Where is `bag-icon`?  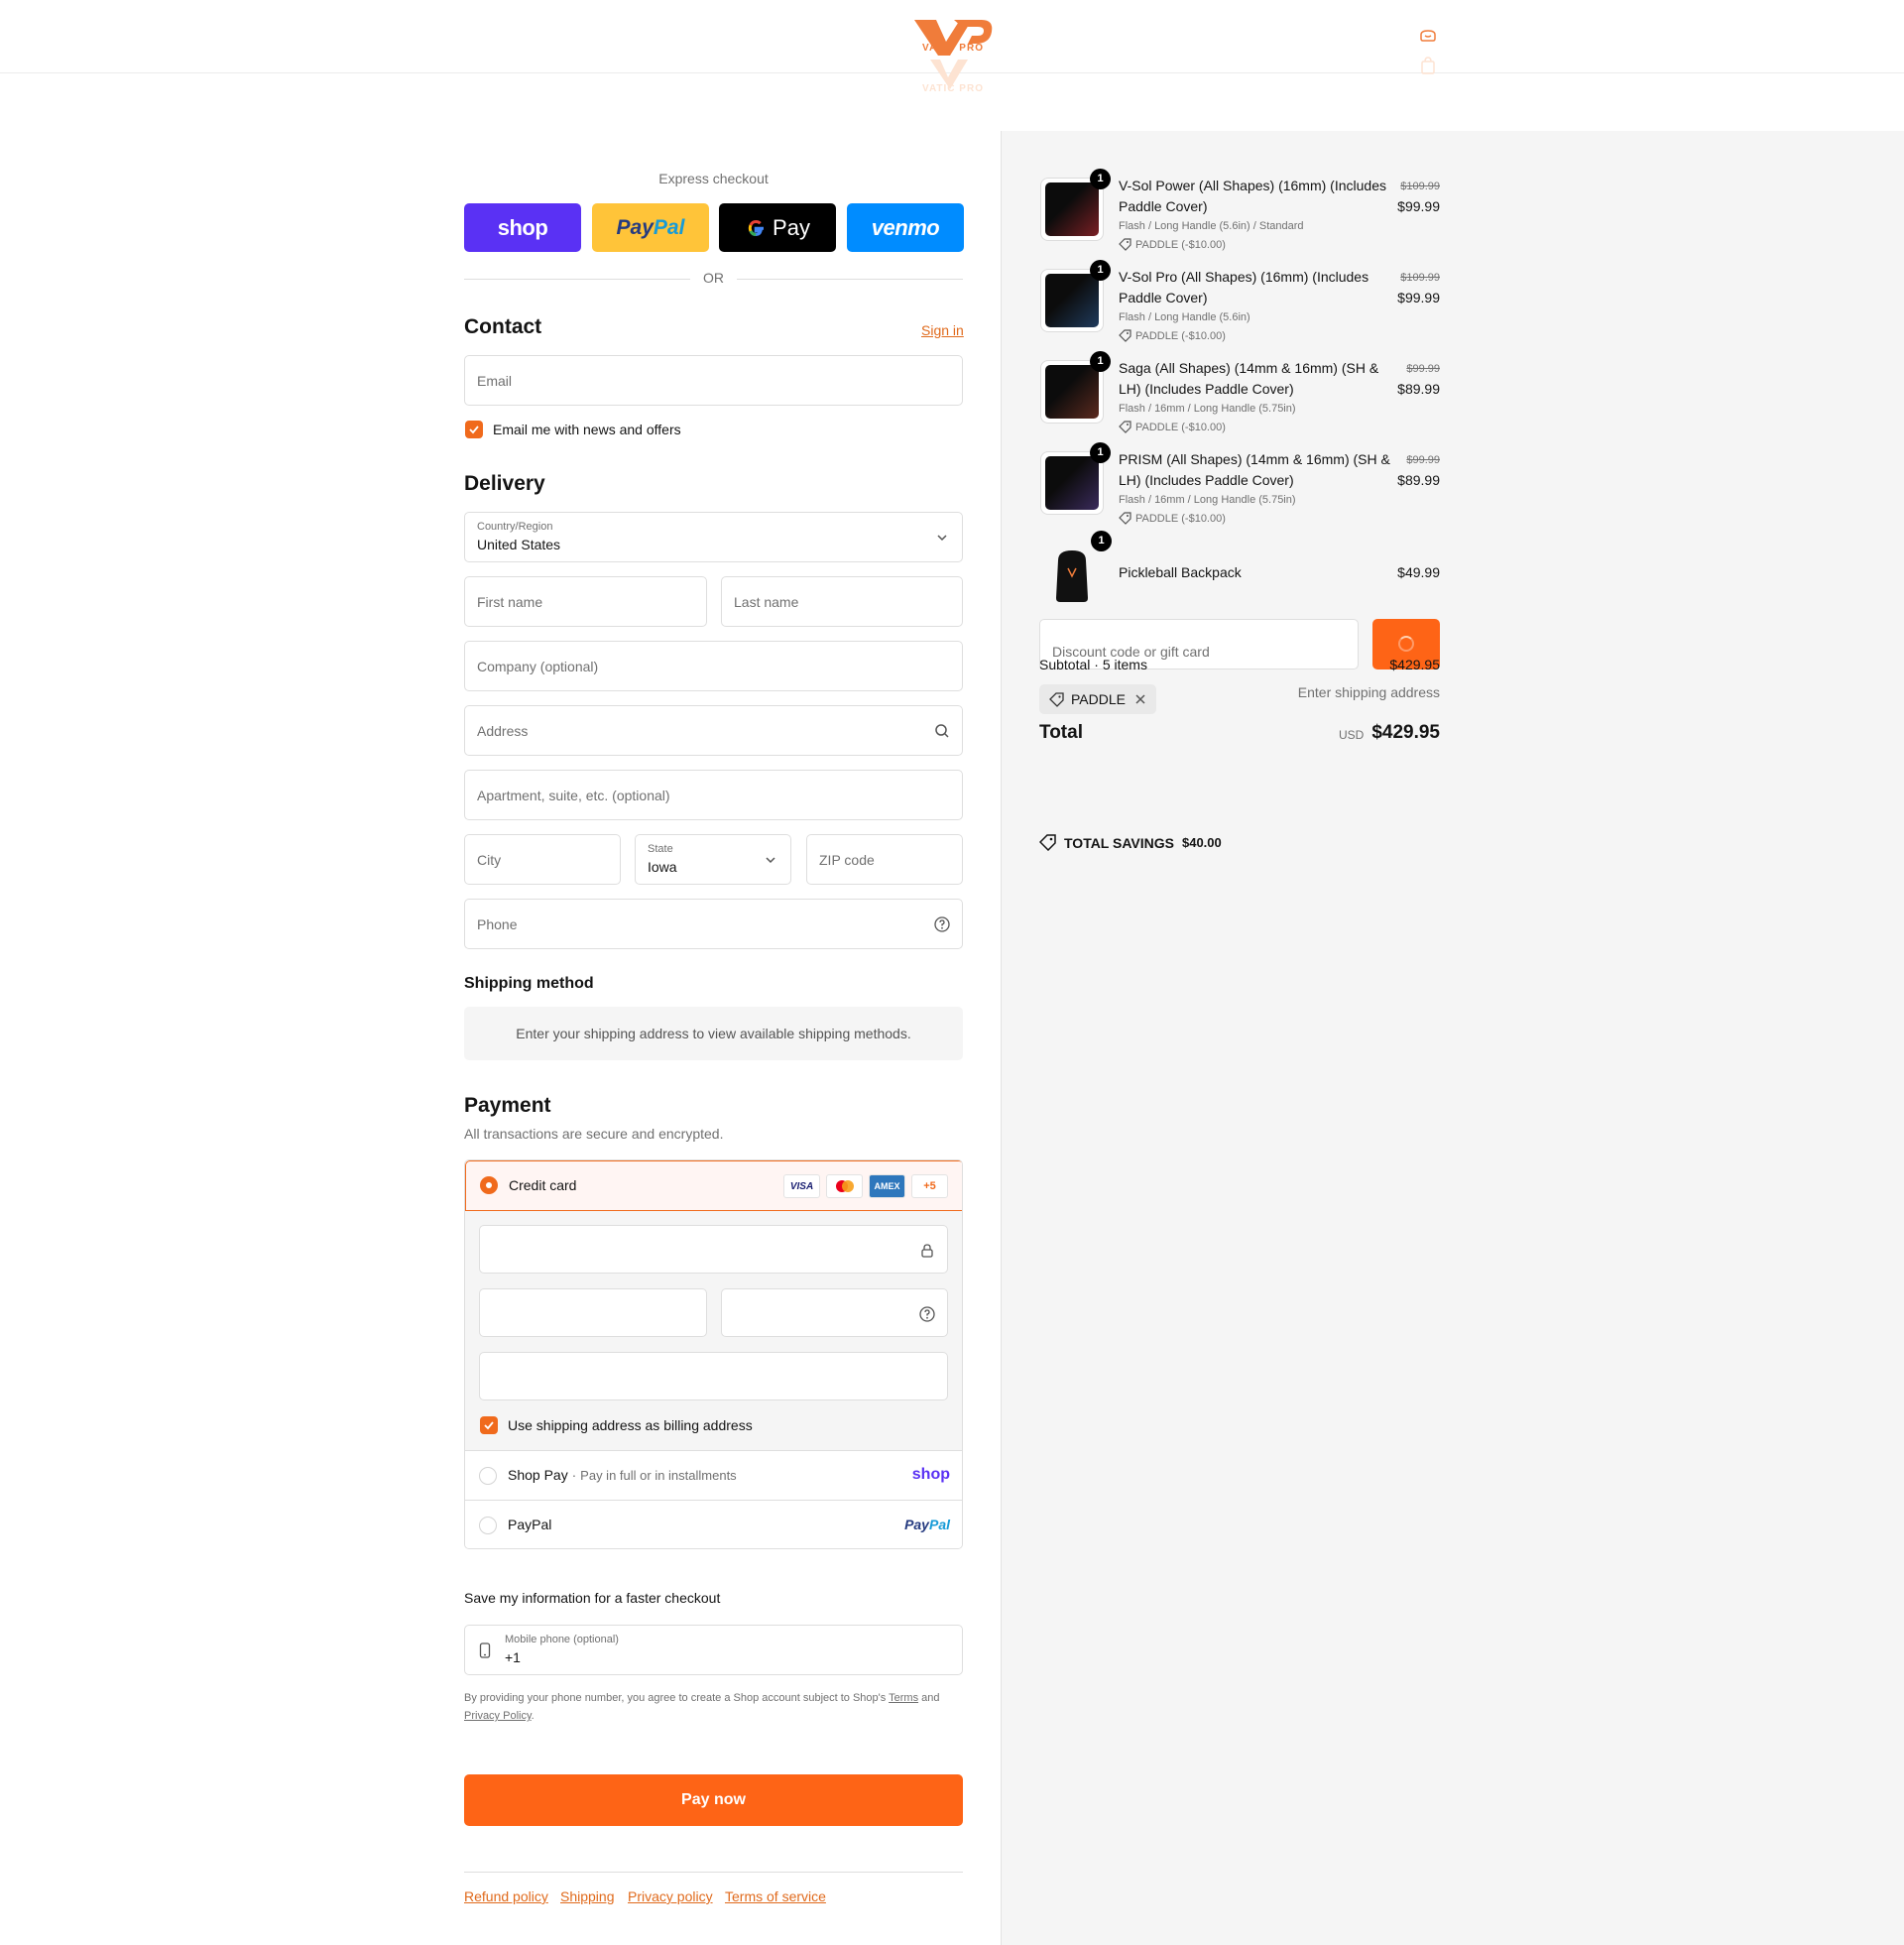 bag-icon is located at coordinates (1428, 66).